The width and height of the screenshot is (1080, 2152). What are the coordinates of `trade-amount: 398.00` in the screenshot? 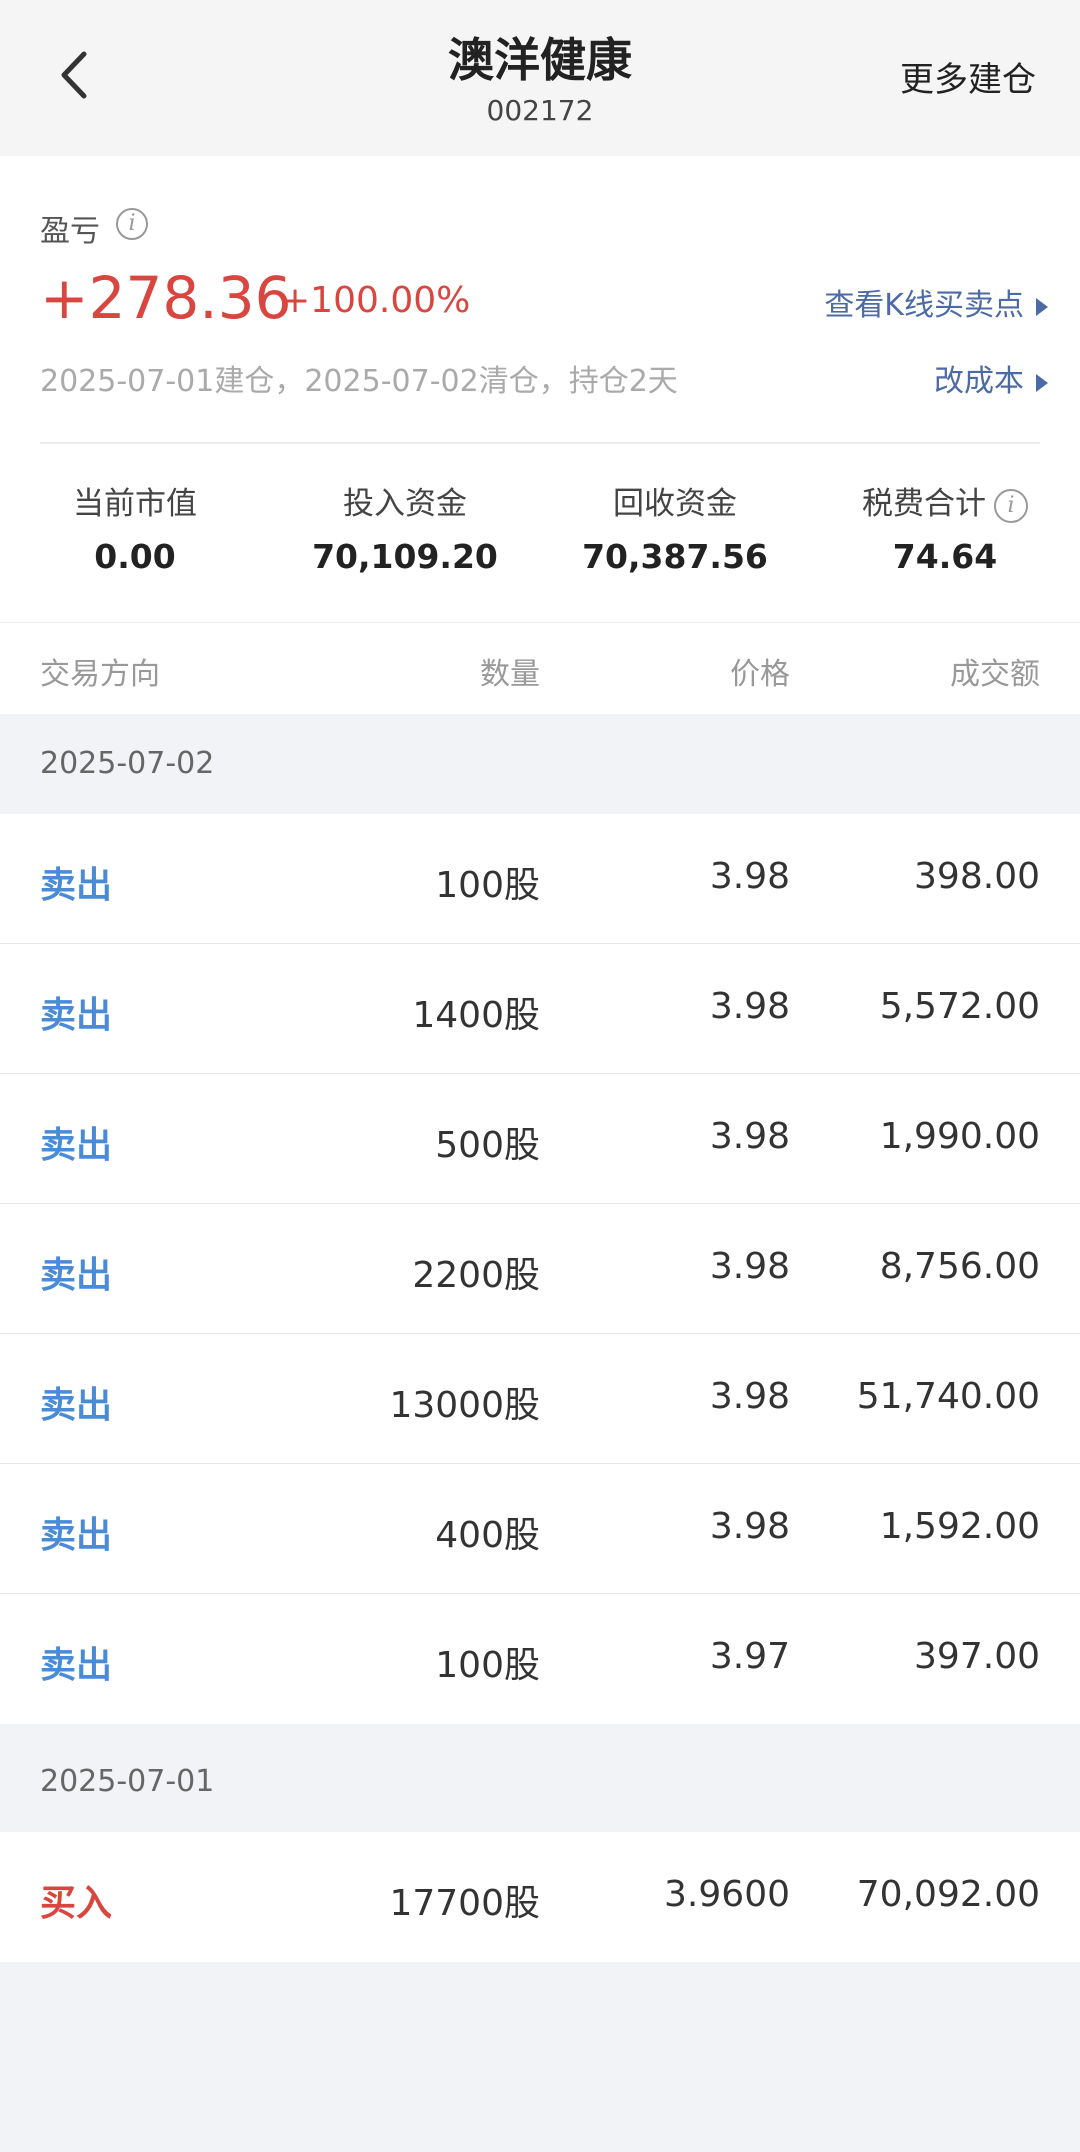 It's located at (977, 876).